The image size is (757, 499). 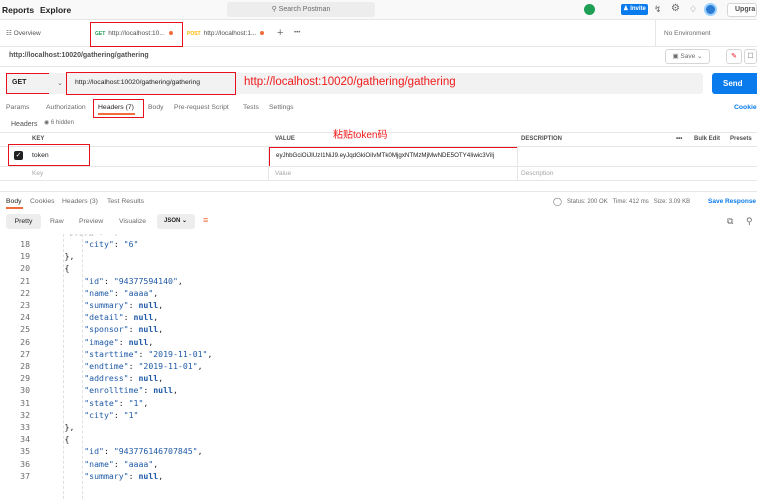 What do you see at coordinates (268, 163) in the screenshot?
I see `col-divider` at bounding box center [268, 163].